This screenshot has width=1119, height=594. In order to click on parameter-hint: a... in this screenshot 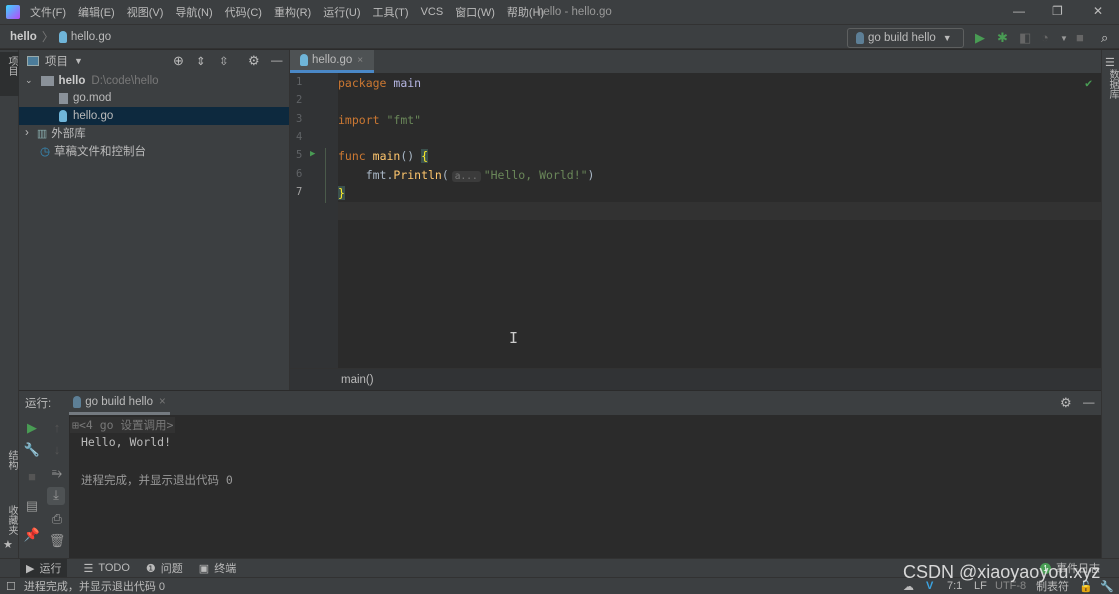, I will do `click(466, 176)`.